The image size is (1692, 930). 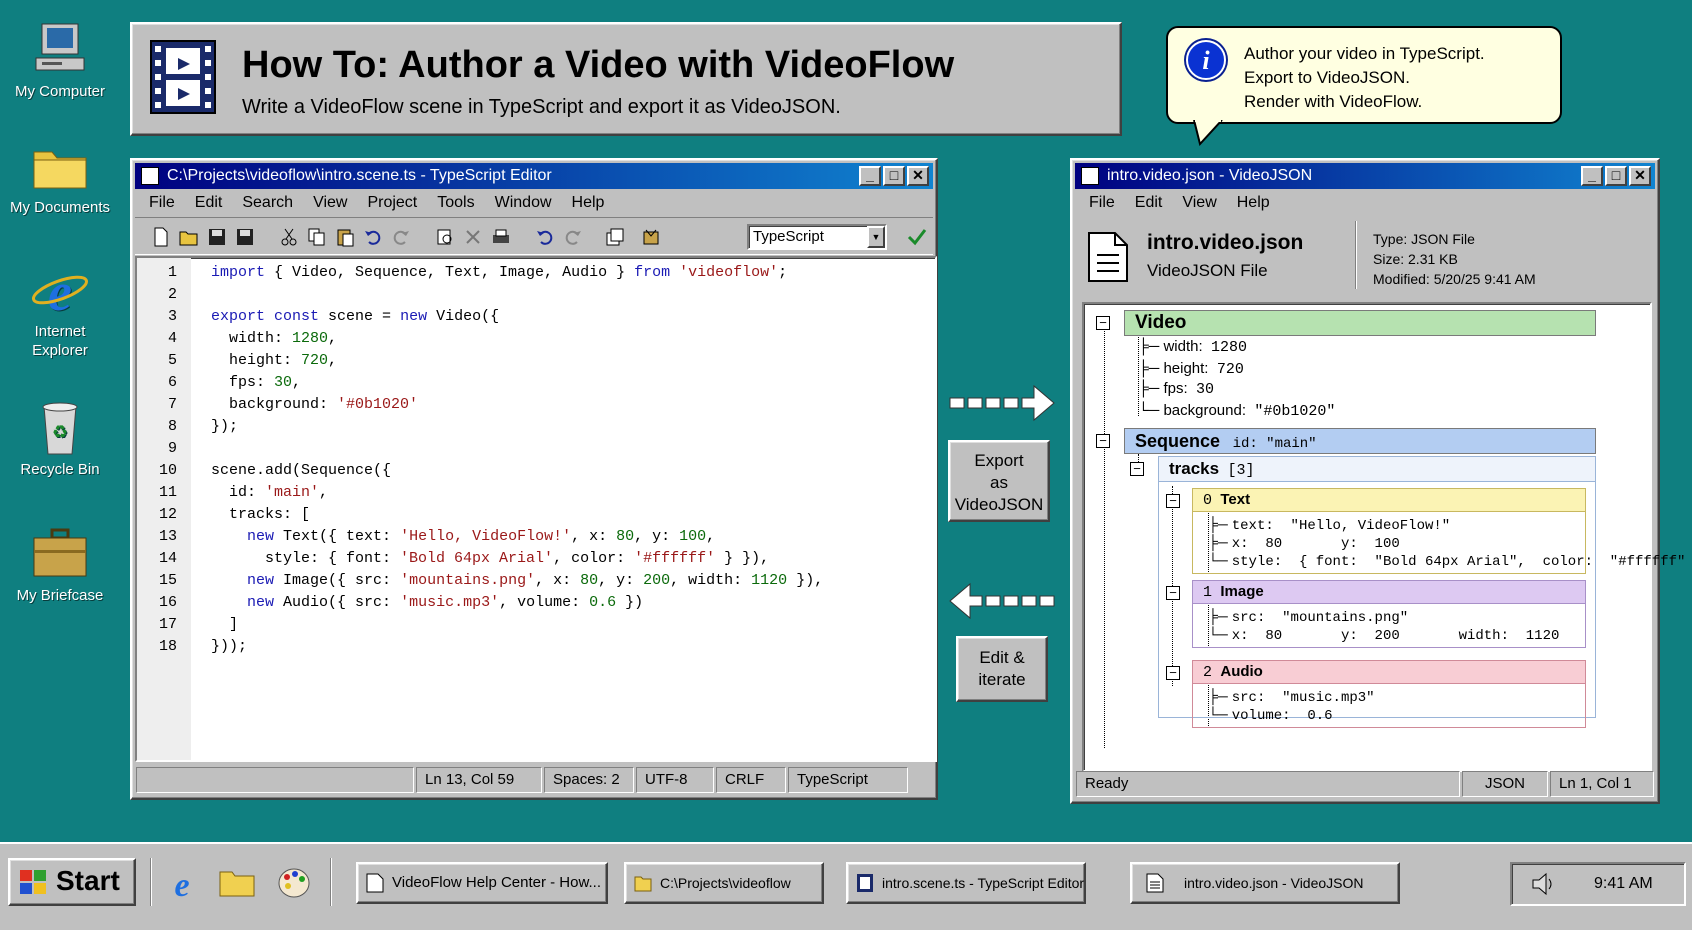 What do you see at coordinates (788, 236) in the screenshot?
I see `language-select-value: TypeScript` at bounding box center [788, 236].